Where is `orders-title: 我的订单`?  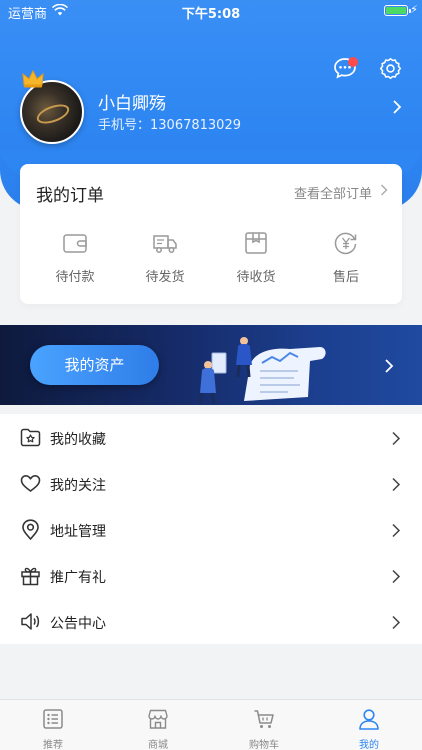
orders-title: 我的订单 is located at coordinates (70, 196).